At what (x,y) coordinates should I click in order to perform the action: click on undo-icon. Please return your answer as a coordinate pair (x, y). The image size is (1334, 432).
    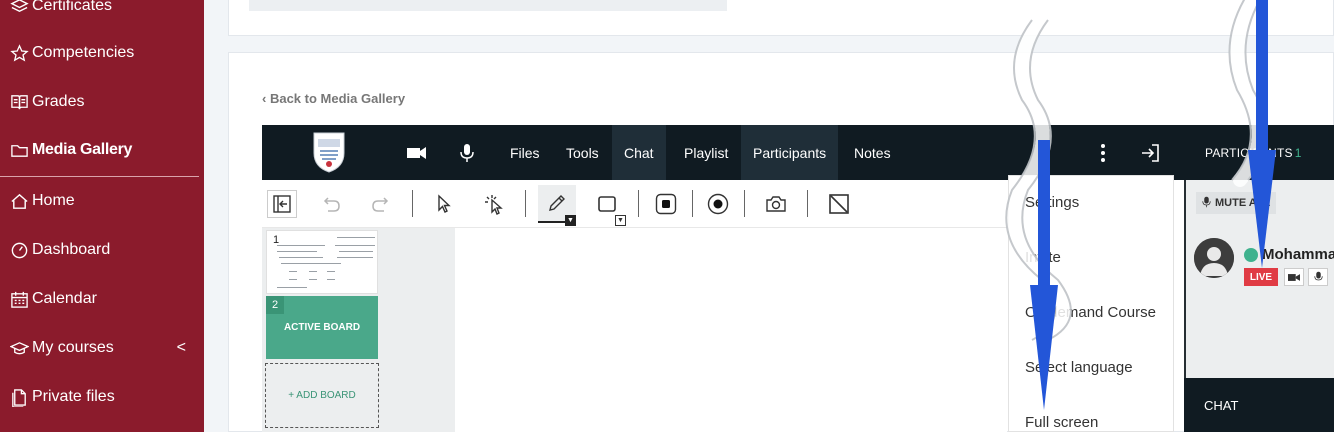
    Looking at the image, I should click on (331, 204).